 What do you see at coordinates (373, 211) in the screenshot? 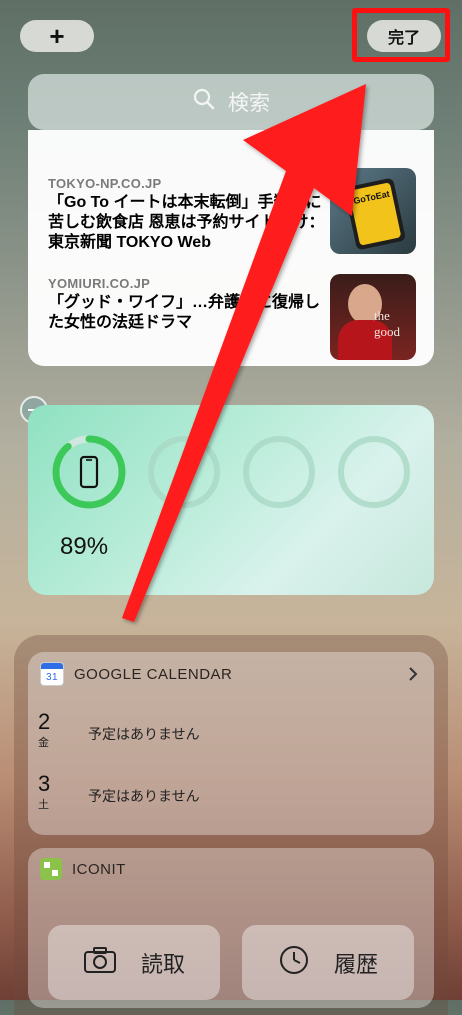
I see `news-thumbnail: GoToEat` at bounding box center [373, 211].